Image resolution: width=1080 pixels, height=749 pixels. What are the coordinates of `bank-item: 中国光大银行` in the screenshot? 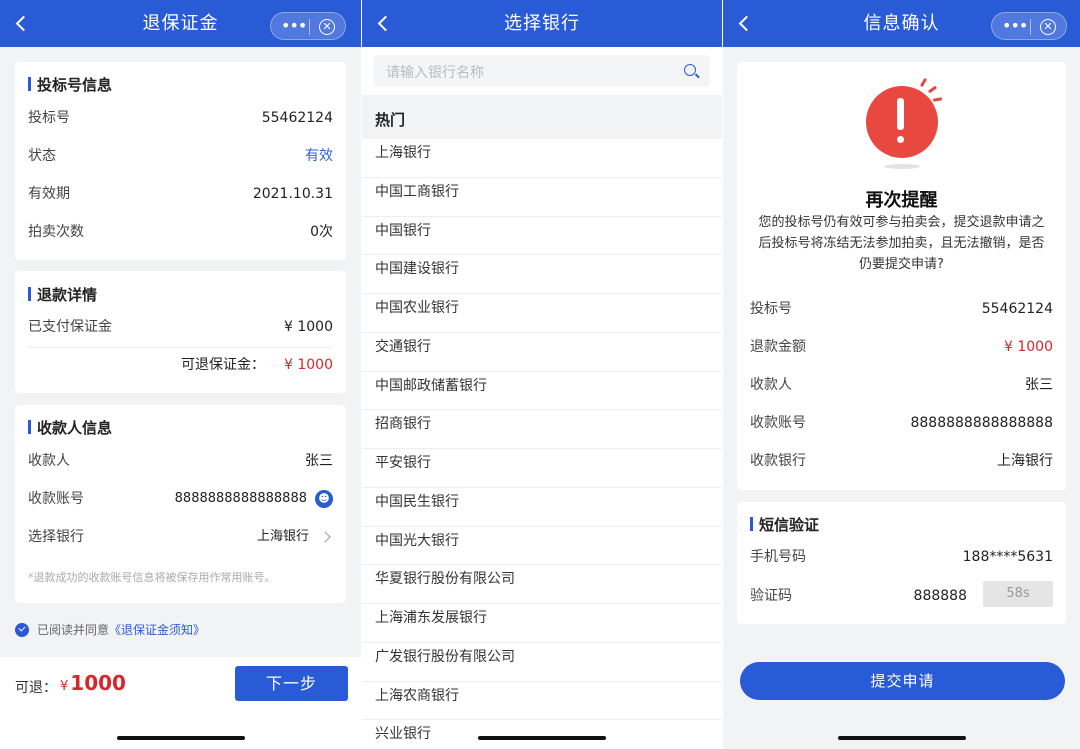 It's located at (542, 546).